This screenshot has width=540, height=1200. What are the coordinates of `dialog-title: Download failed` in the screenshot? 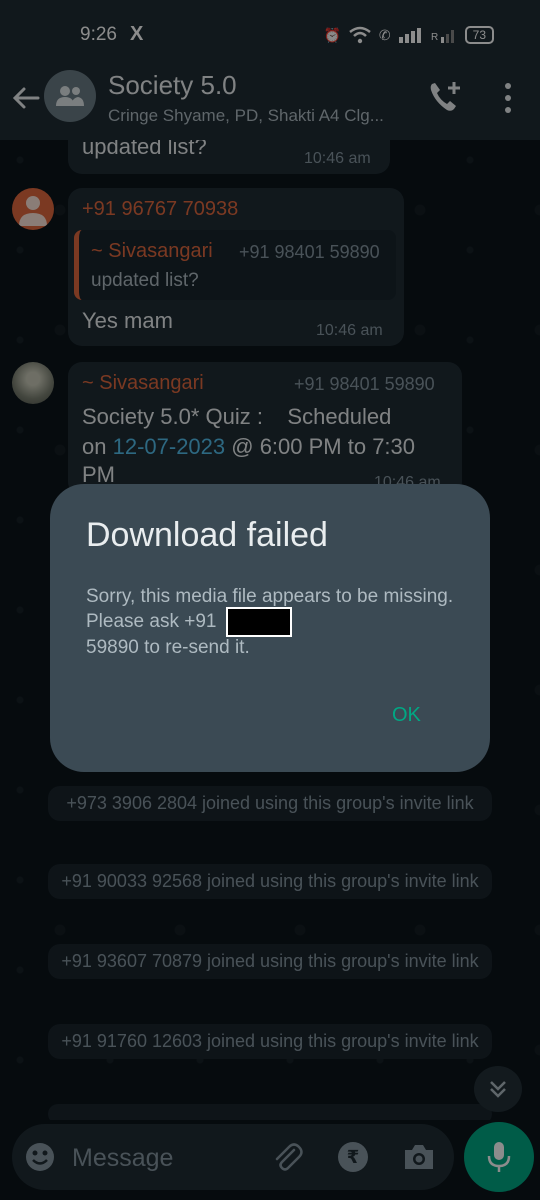 It's located at (207, 535).